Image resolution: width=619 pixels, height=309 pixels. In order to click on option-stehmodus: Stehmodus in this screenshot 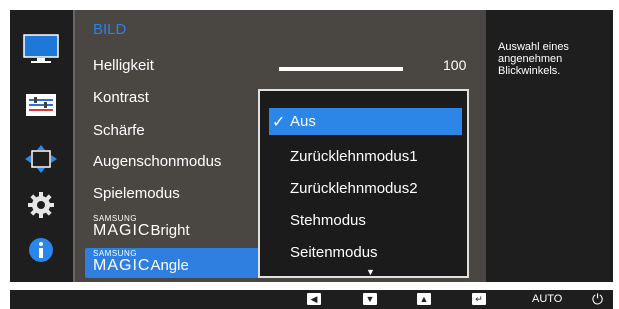, I will do `click(328, 220)`.